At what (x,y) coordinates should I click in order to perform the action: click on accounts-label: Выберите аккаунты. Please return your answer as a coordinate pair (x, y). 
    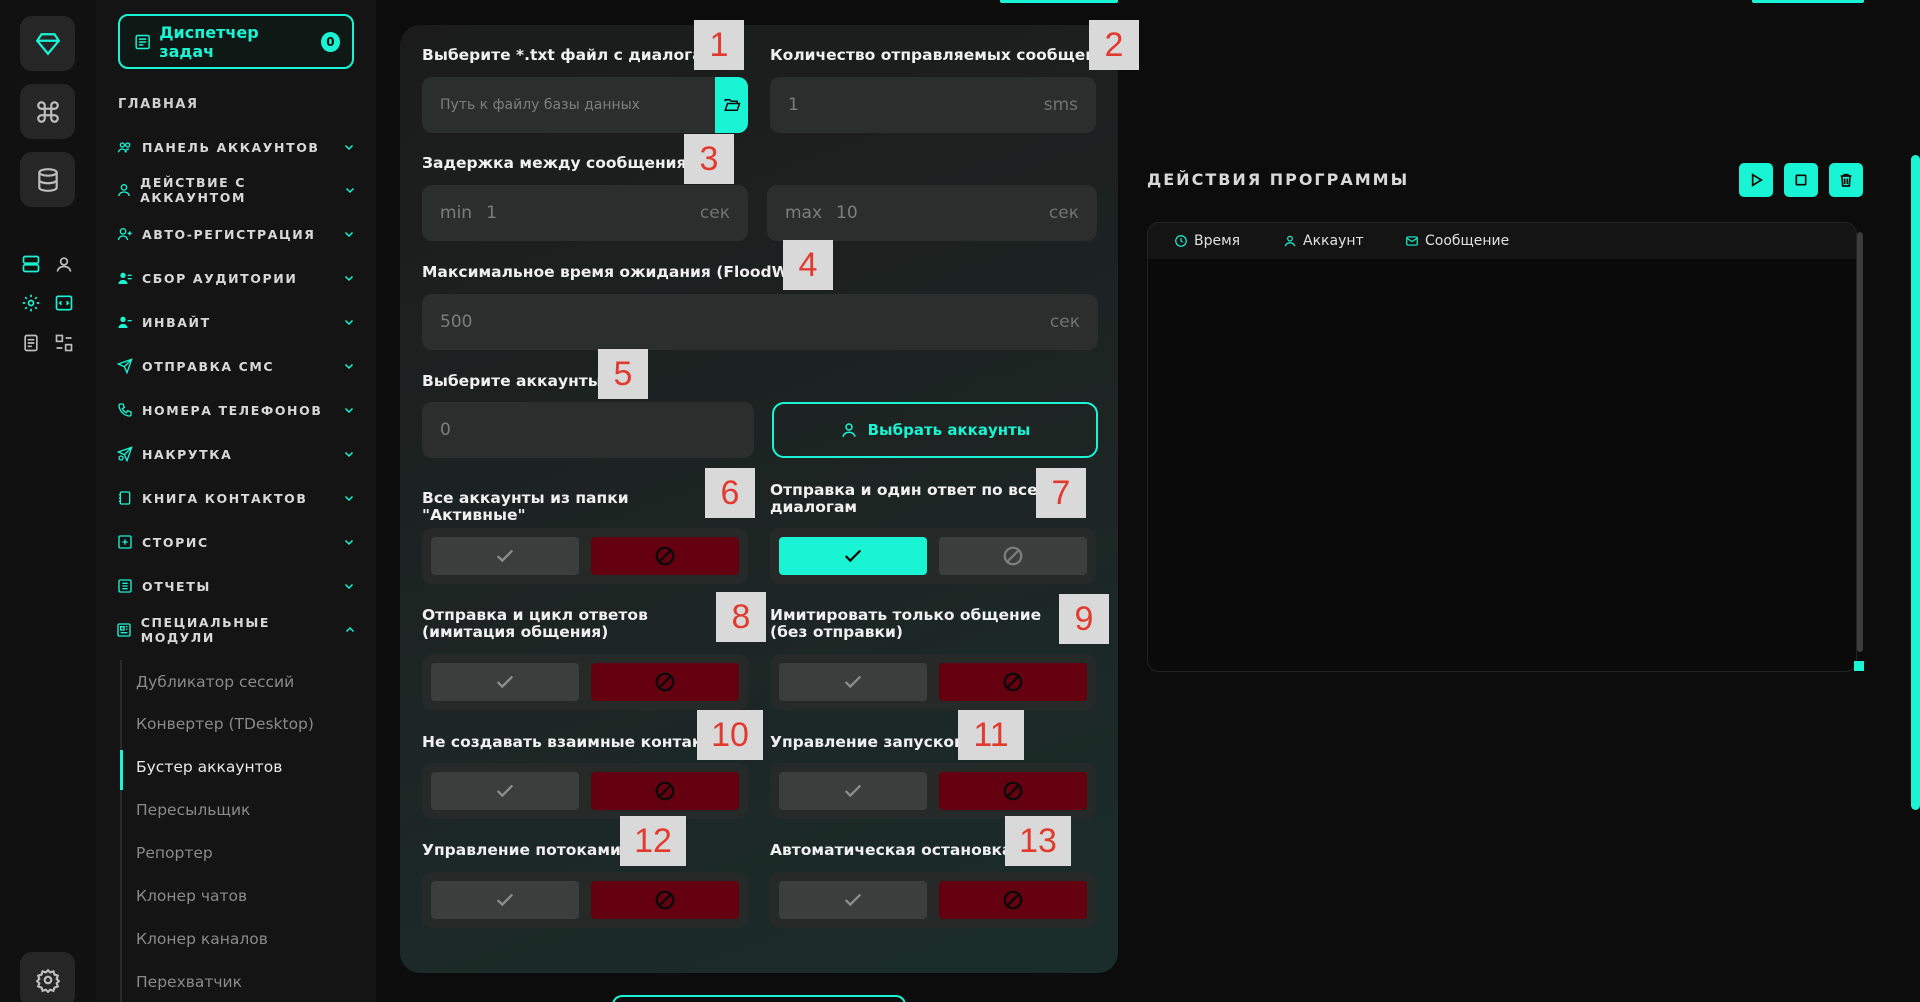
    Looking at the image, I should click on (512, 381).